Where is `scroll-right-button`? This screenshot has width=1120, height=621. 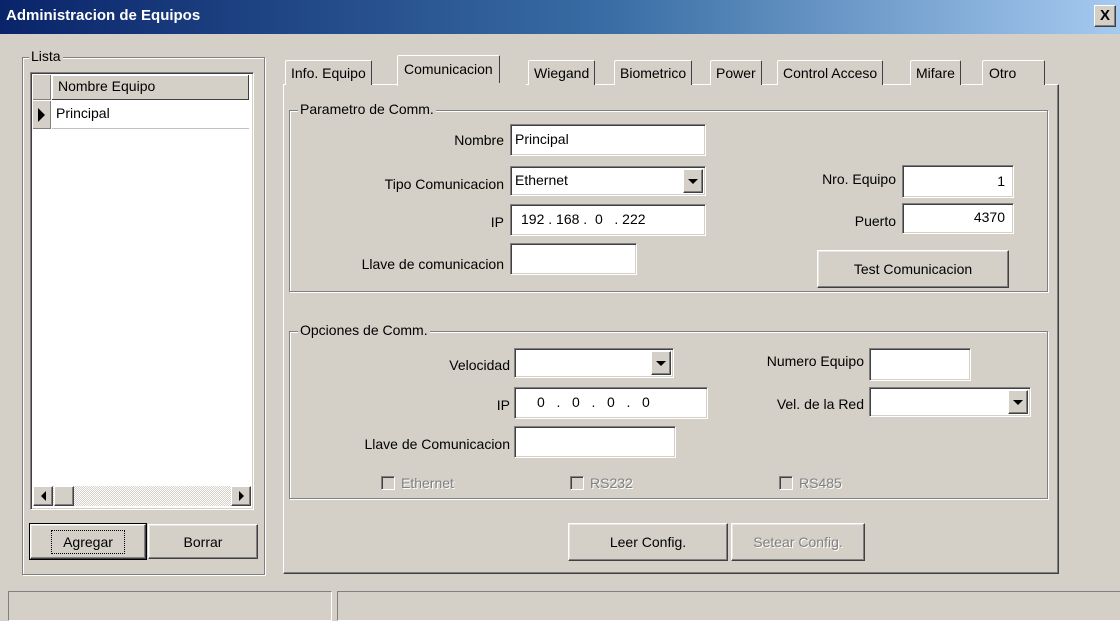 scroll-right-button is located at coordinates (241, 496).